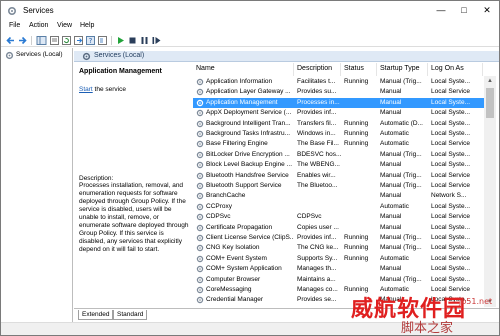 The width and height of the screenshot is (500, 336). What do you see at coordinates (86, 89) in the screenshot?
I see `start-service-link: Start` at bounding box center [86, 89].